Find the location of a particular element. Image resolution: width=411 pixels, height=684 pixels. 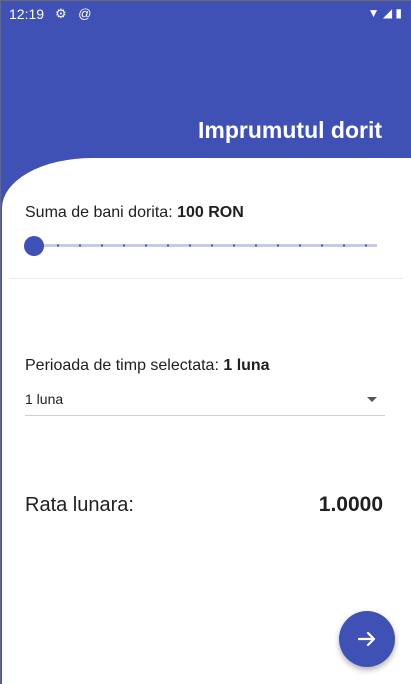

page-title: Imprumutul dorit is located at coordinates (290, 130).